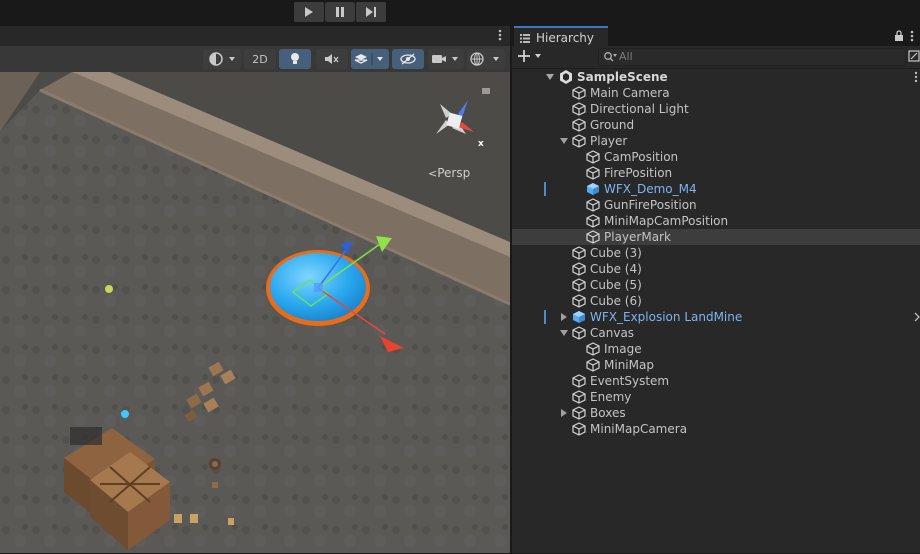 This screenshot has height=554, width=920. Describe the element at coordinates (716, 381) in the screenshot. I see `hierarchy-item: EventSystem` at that location.